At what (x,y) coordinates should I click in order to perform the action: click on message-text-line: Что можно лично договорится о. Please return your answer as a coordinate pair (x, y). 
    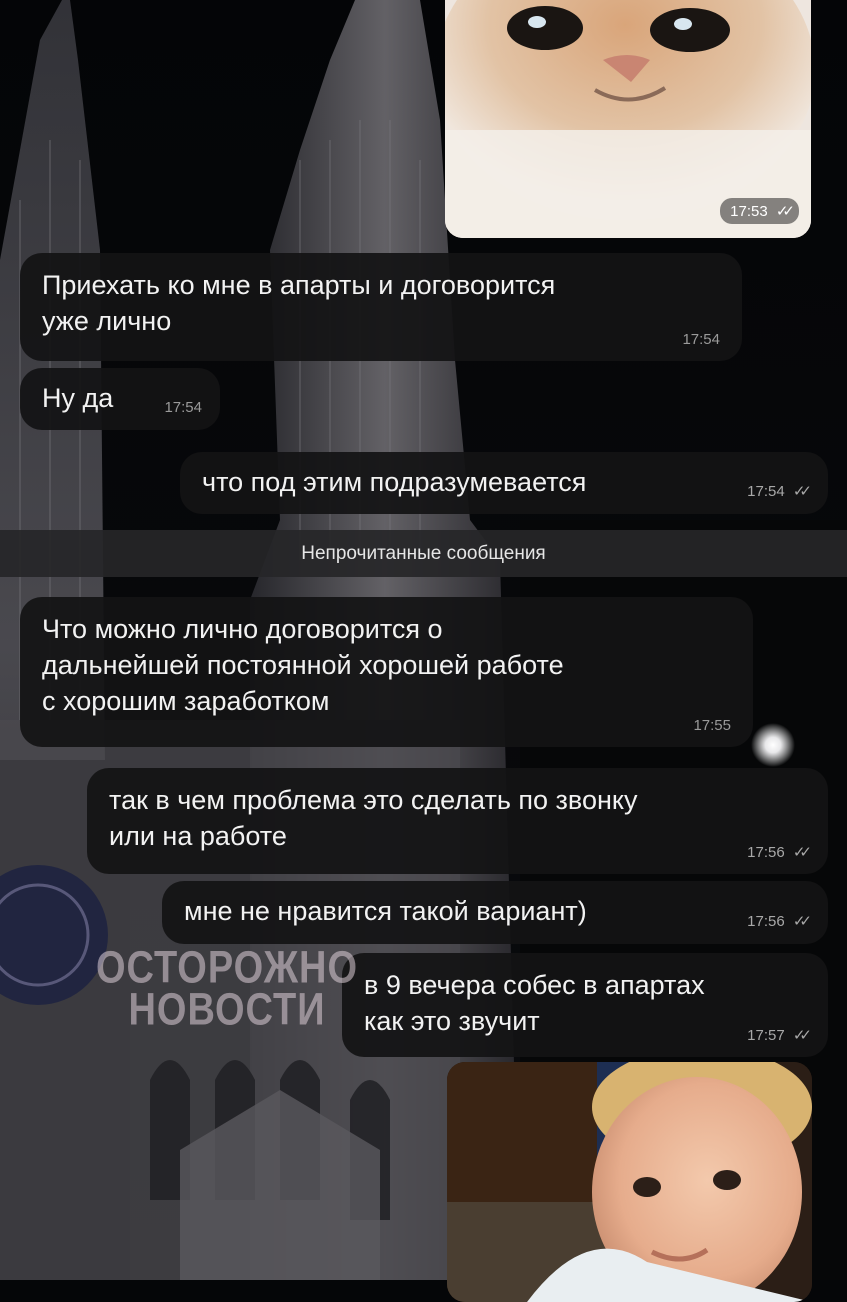
    Looking at the image, I should click on (242, 629).